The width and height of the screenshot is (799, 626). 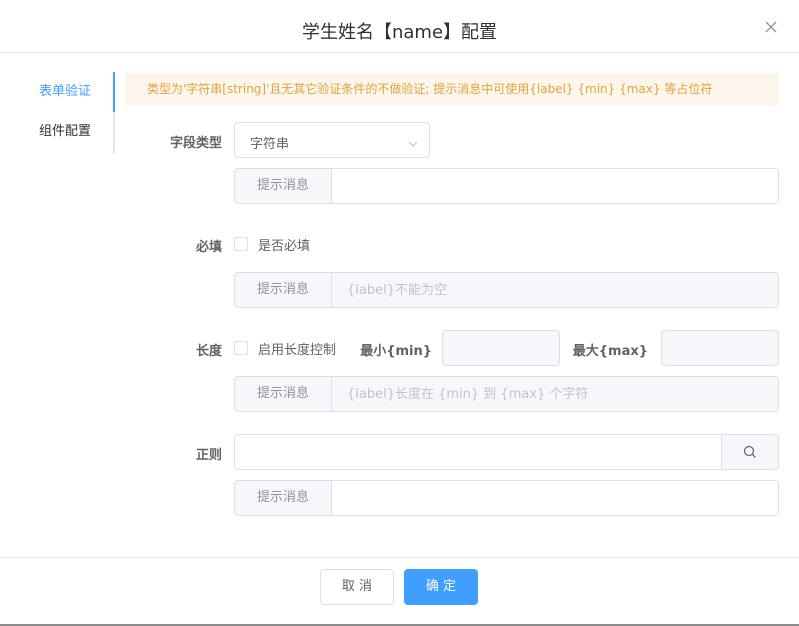 I want to click on tab-form-validation: 表单验证, so click(x=66, y=92).